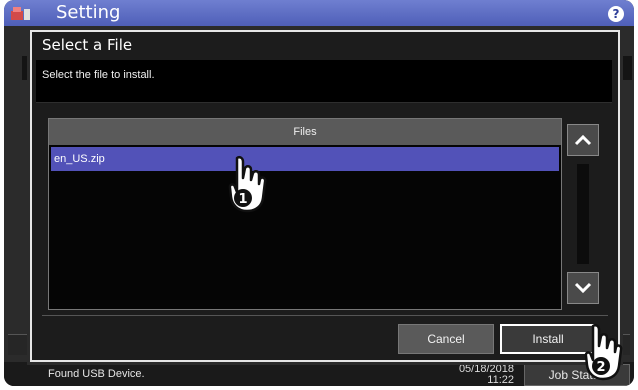 The image size is (638, 390). What do you see at coordinates (616, 14) in the screenshot?
I see `help-icon: ?` at bounding box center [616, 14].